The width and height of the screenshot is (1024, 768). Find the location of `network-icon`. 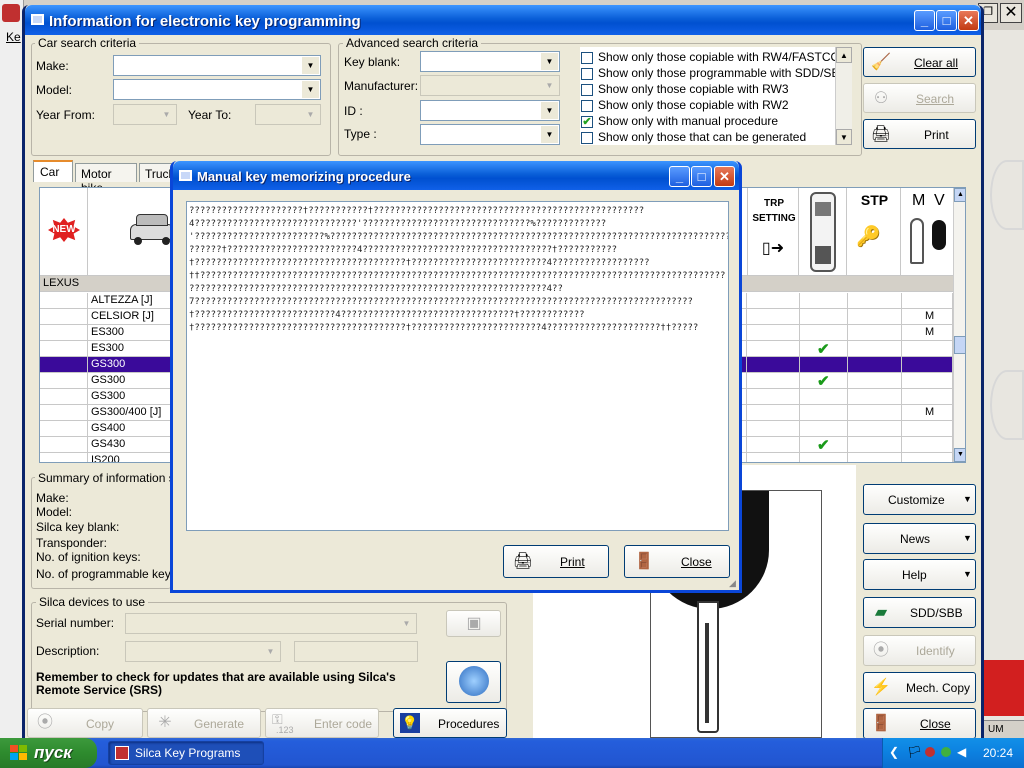

network-icon is located at coordinates (946, 752).